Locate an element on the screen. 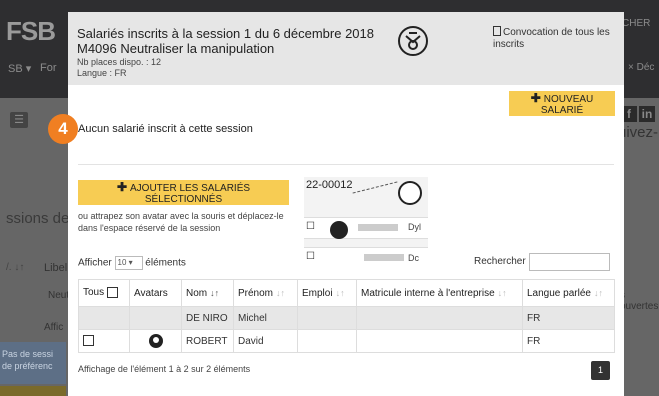 The height and width of the screenshot is (396, 659). search-input is located at coordinates (569, 262).